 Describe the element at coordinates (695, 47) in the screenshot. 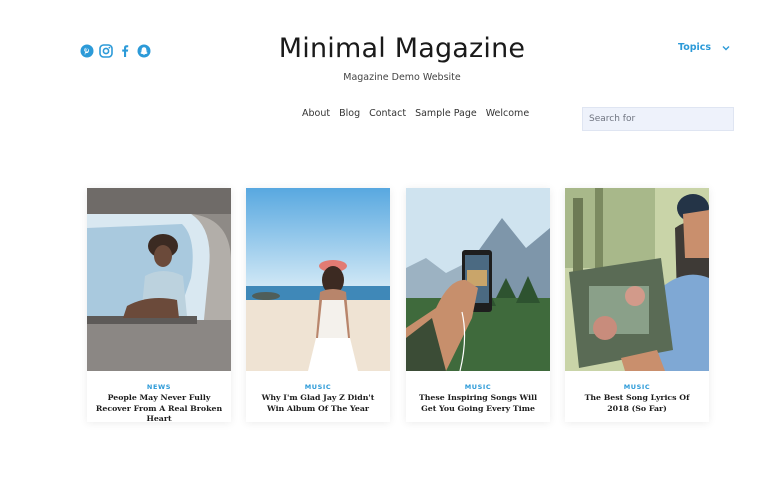

I see `topics-label: Topics` at that location.